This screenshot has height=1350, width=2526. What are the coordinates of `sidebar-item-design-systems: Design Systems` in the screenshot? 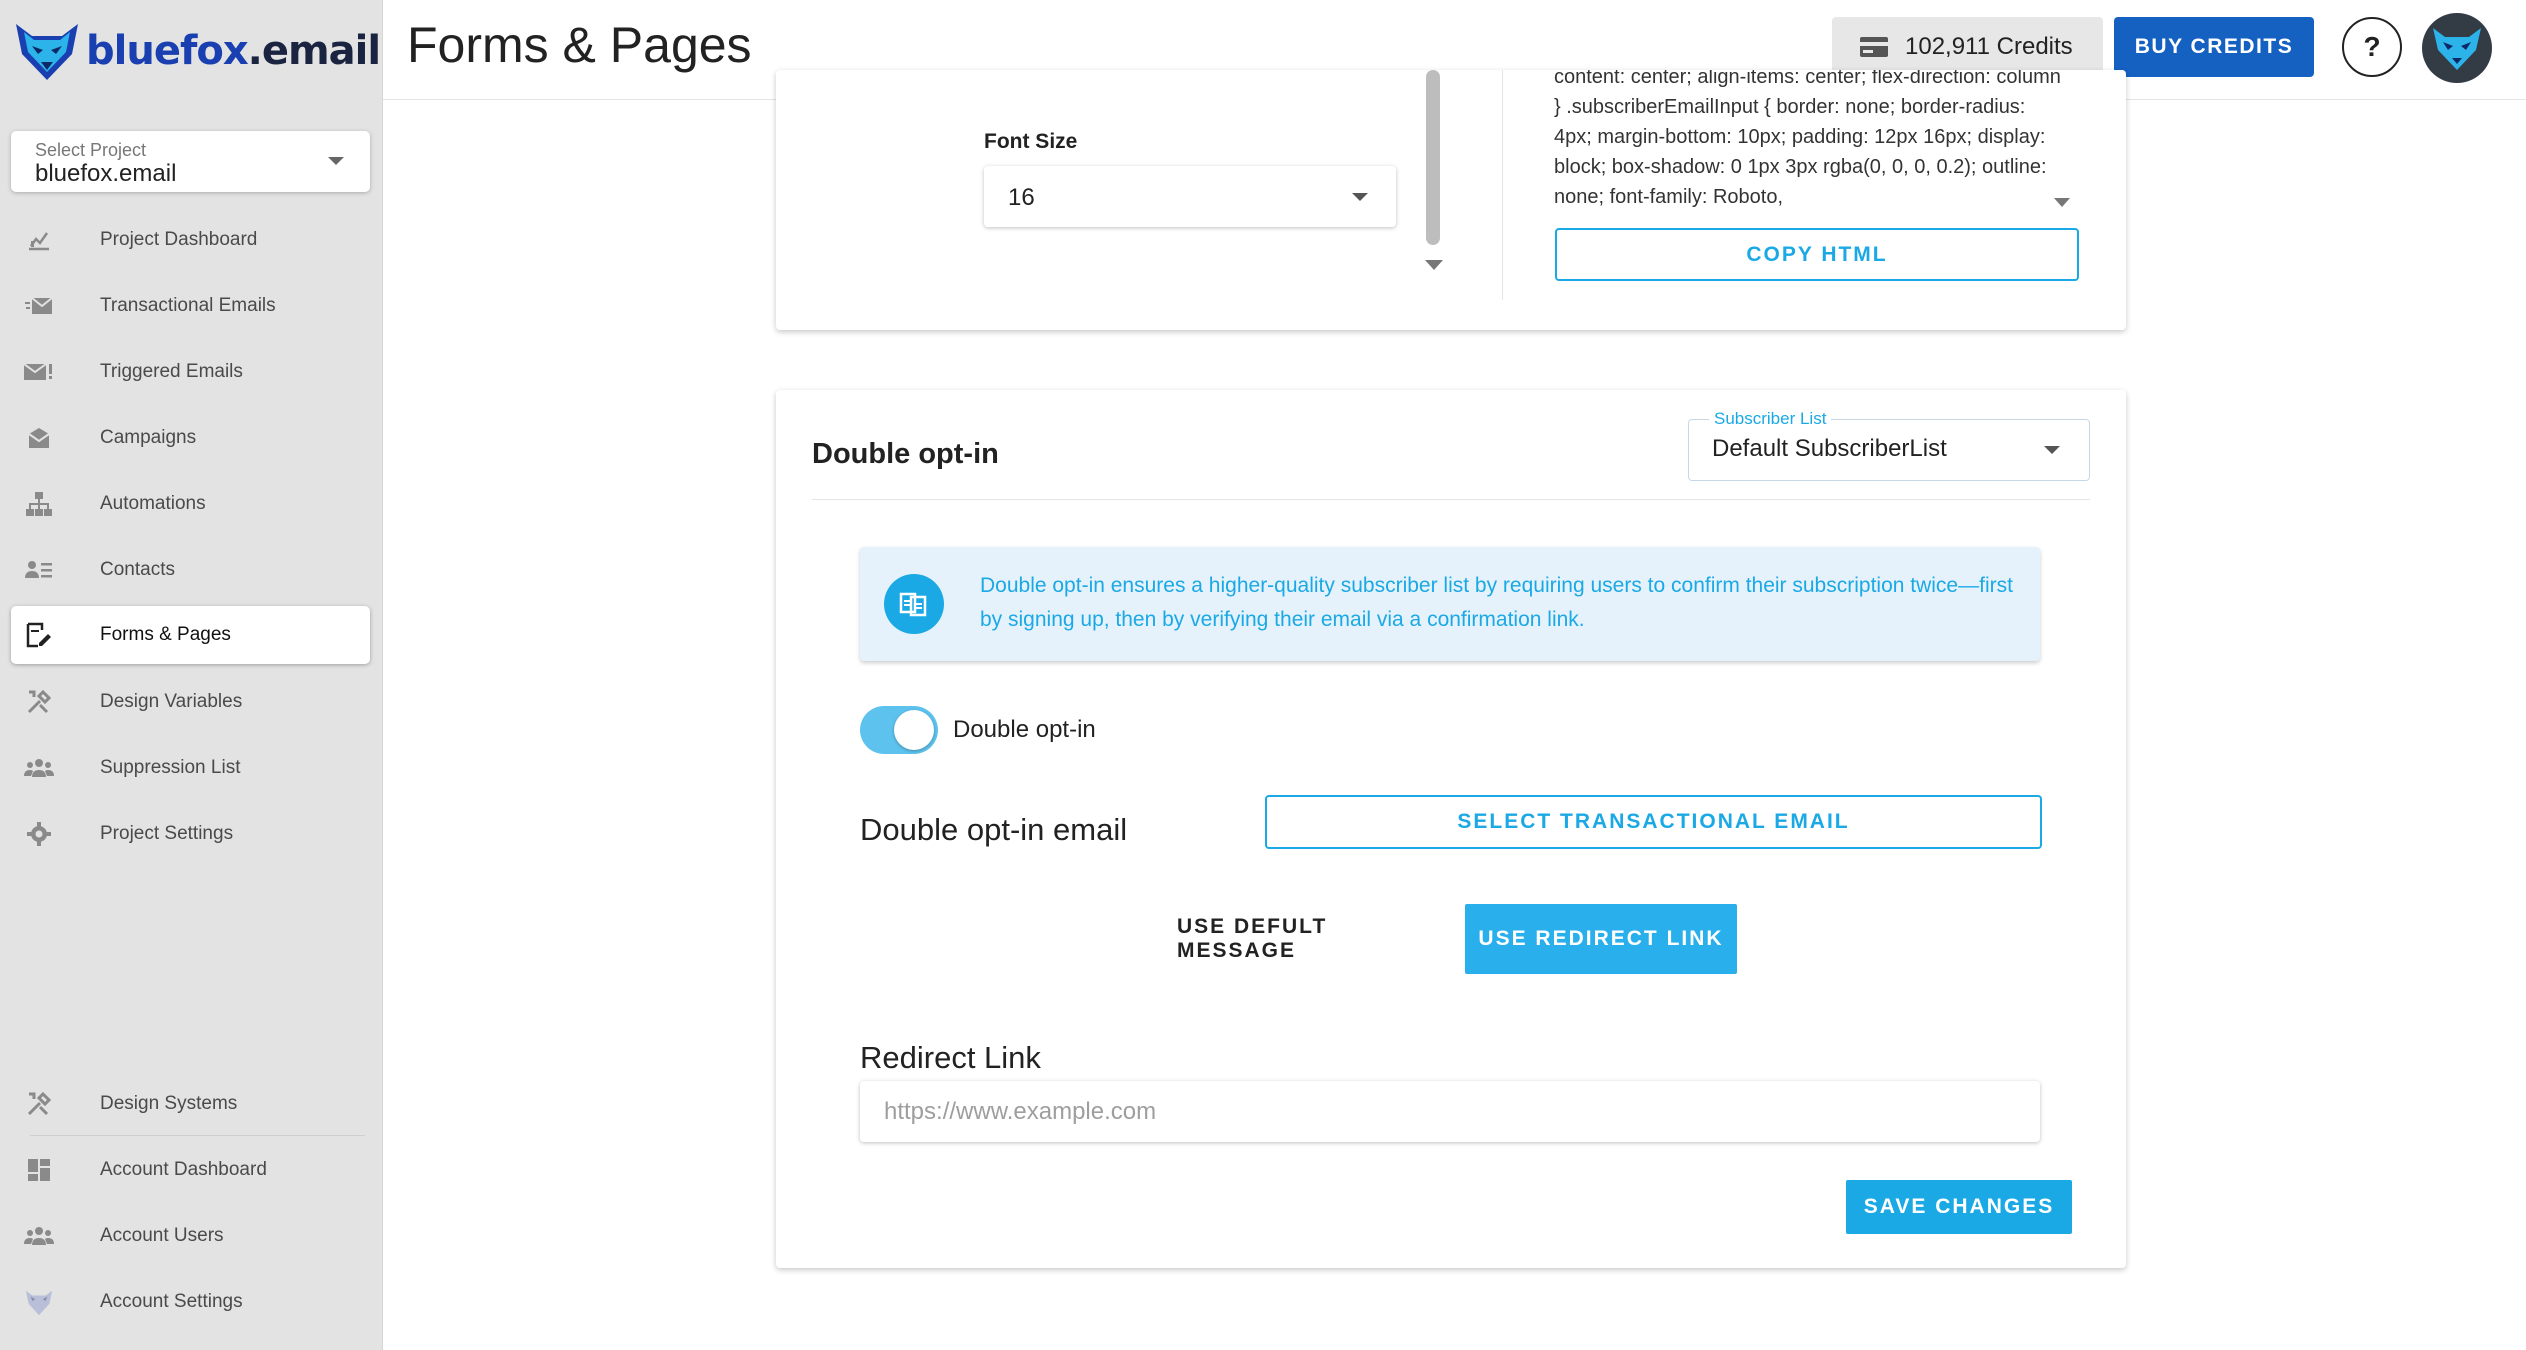 It's located at (190, 1104).